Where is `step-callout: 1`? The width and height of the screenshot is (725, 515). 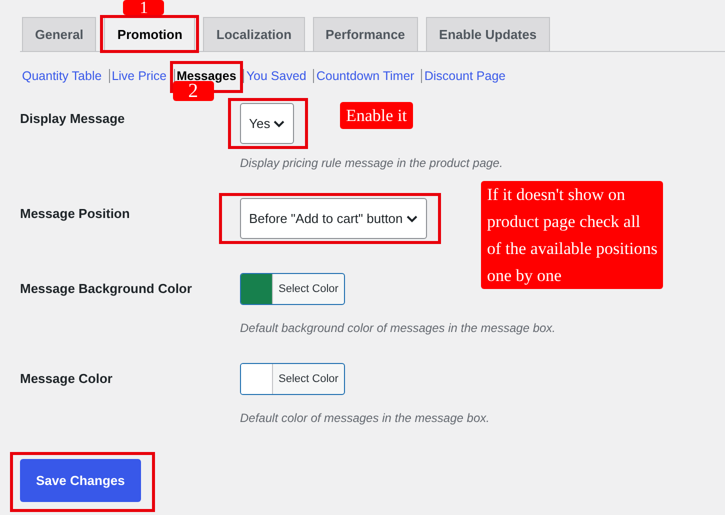 step-callout: 1 is located at coordinates (143, 7).